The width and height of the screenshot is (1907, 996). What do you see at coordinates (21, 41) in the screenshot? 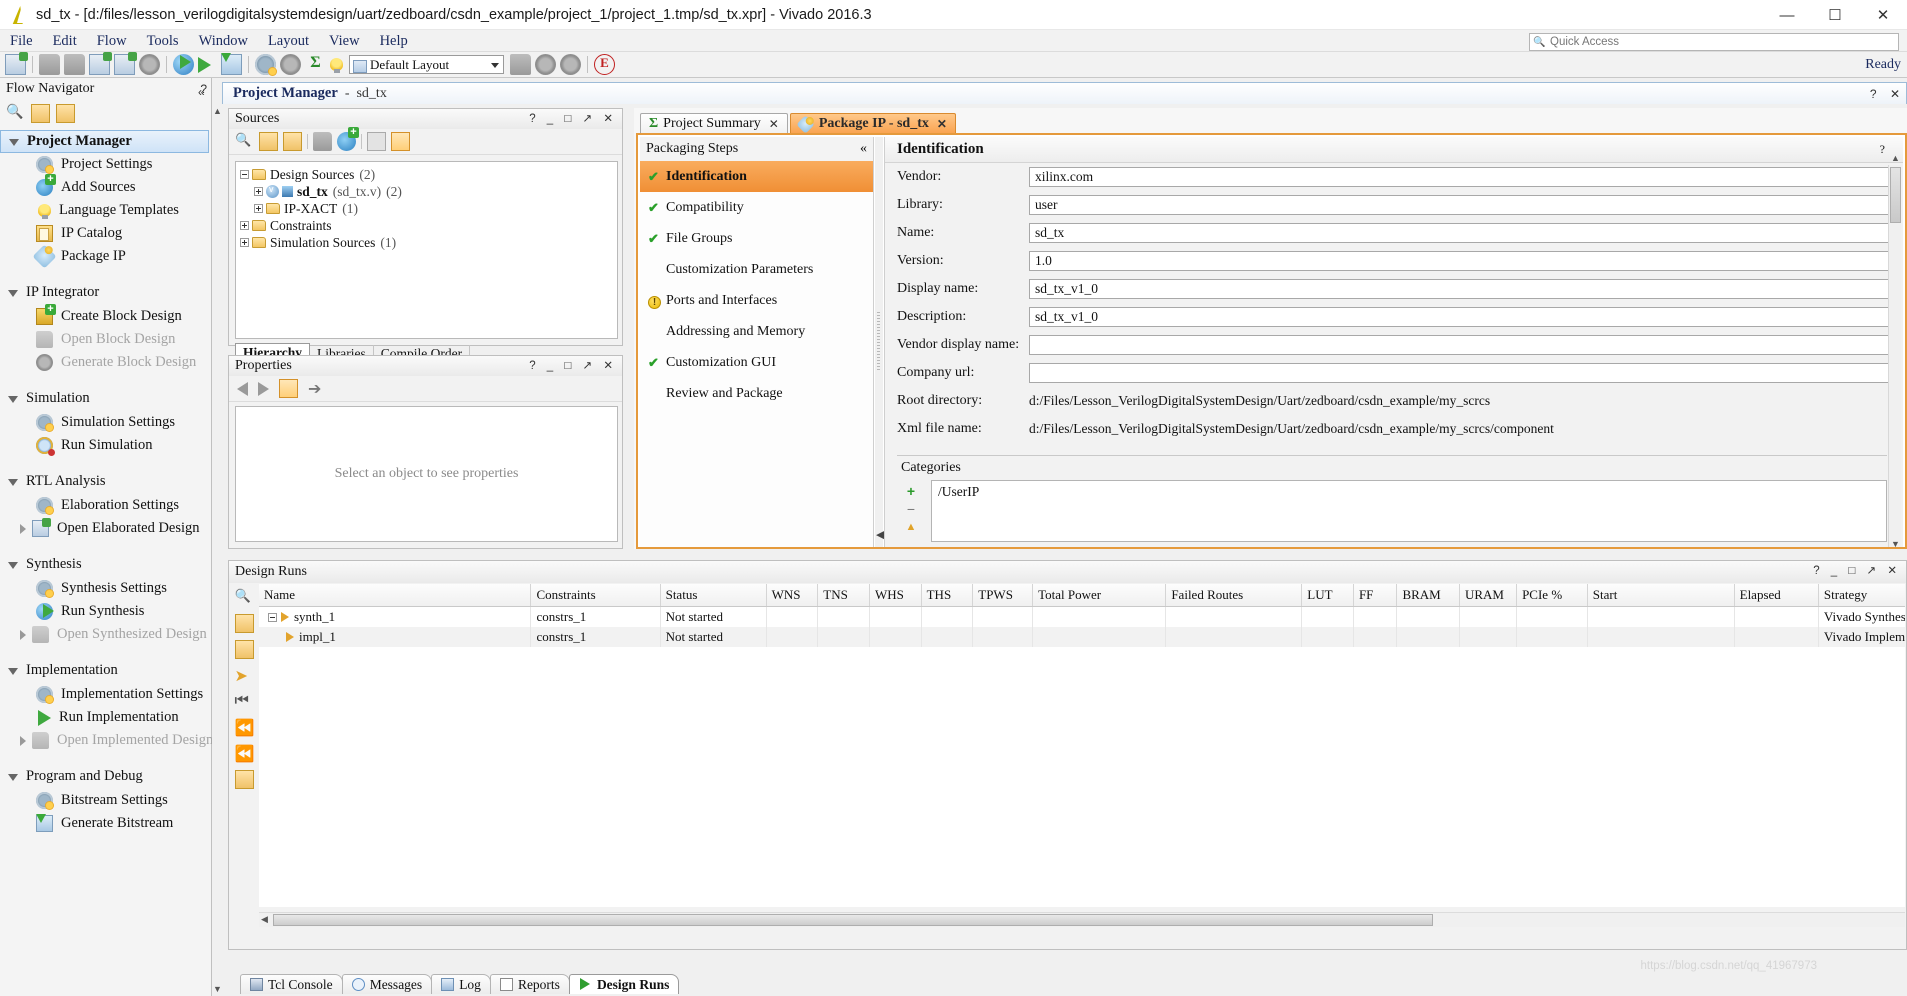
I see `menu-file: File` at bounding box center [21, 41].